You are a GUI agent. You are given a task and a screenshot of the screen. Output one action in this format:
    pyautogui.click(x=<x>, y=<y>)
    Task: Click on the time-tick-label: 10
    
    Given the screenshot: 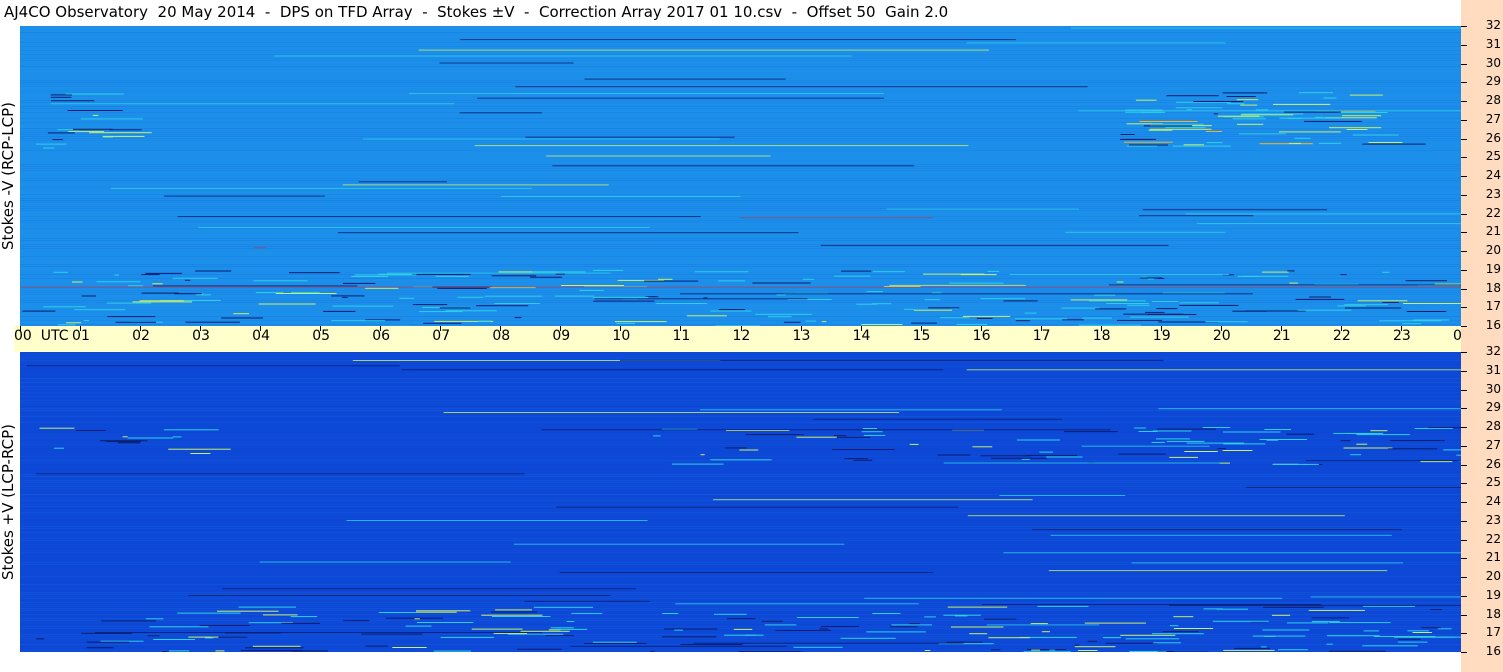 What is the action you would take?
    pyautogui.click(x=621, y=336)
    